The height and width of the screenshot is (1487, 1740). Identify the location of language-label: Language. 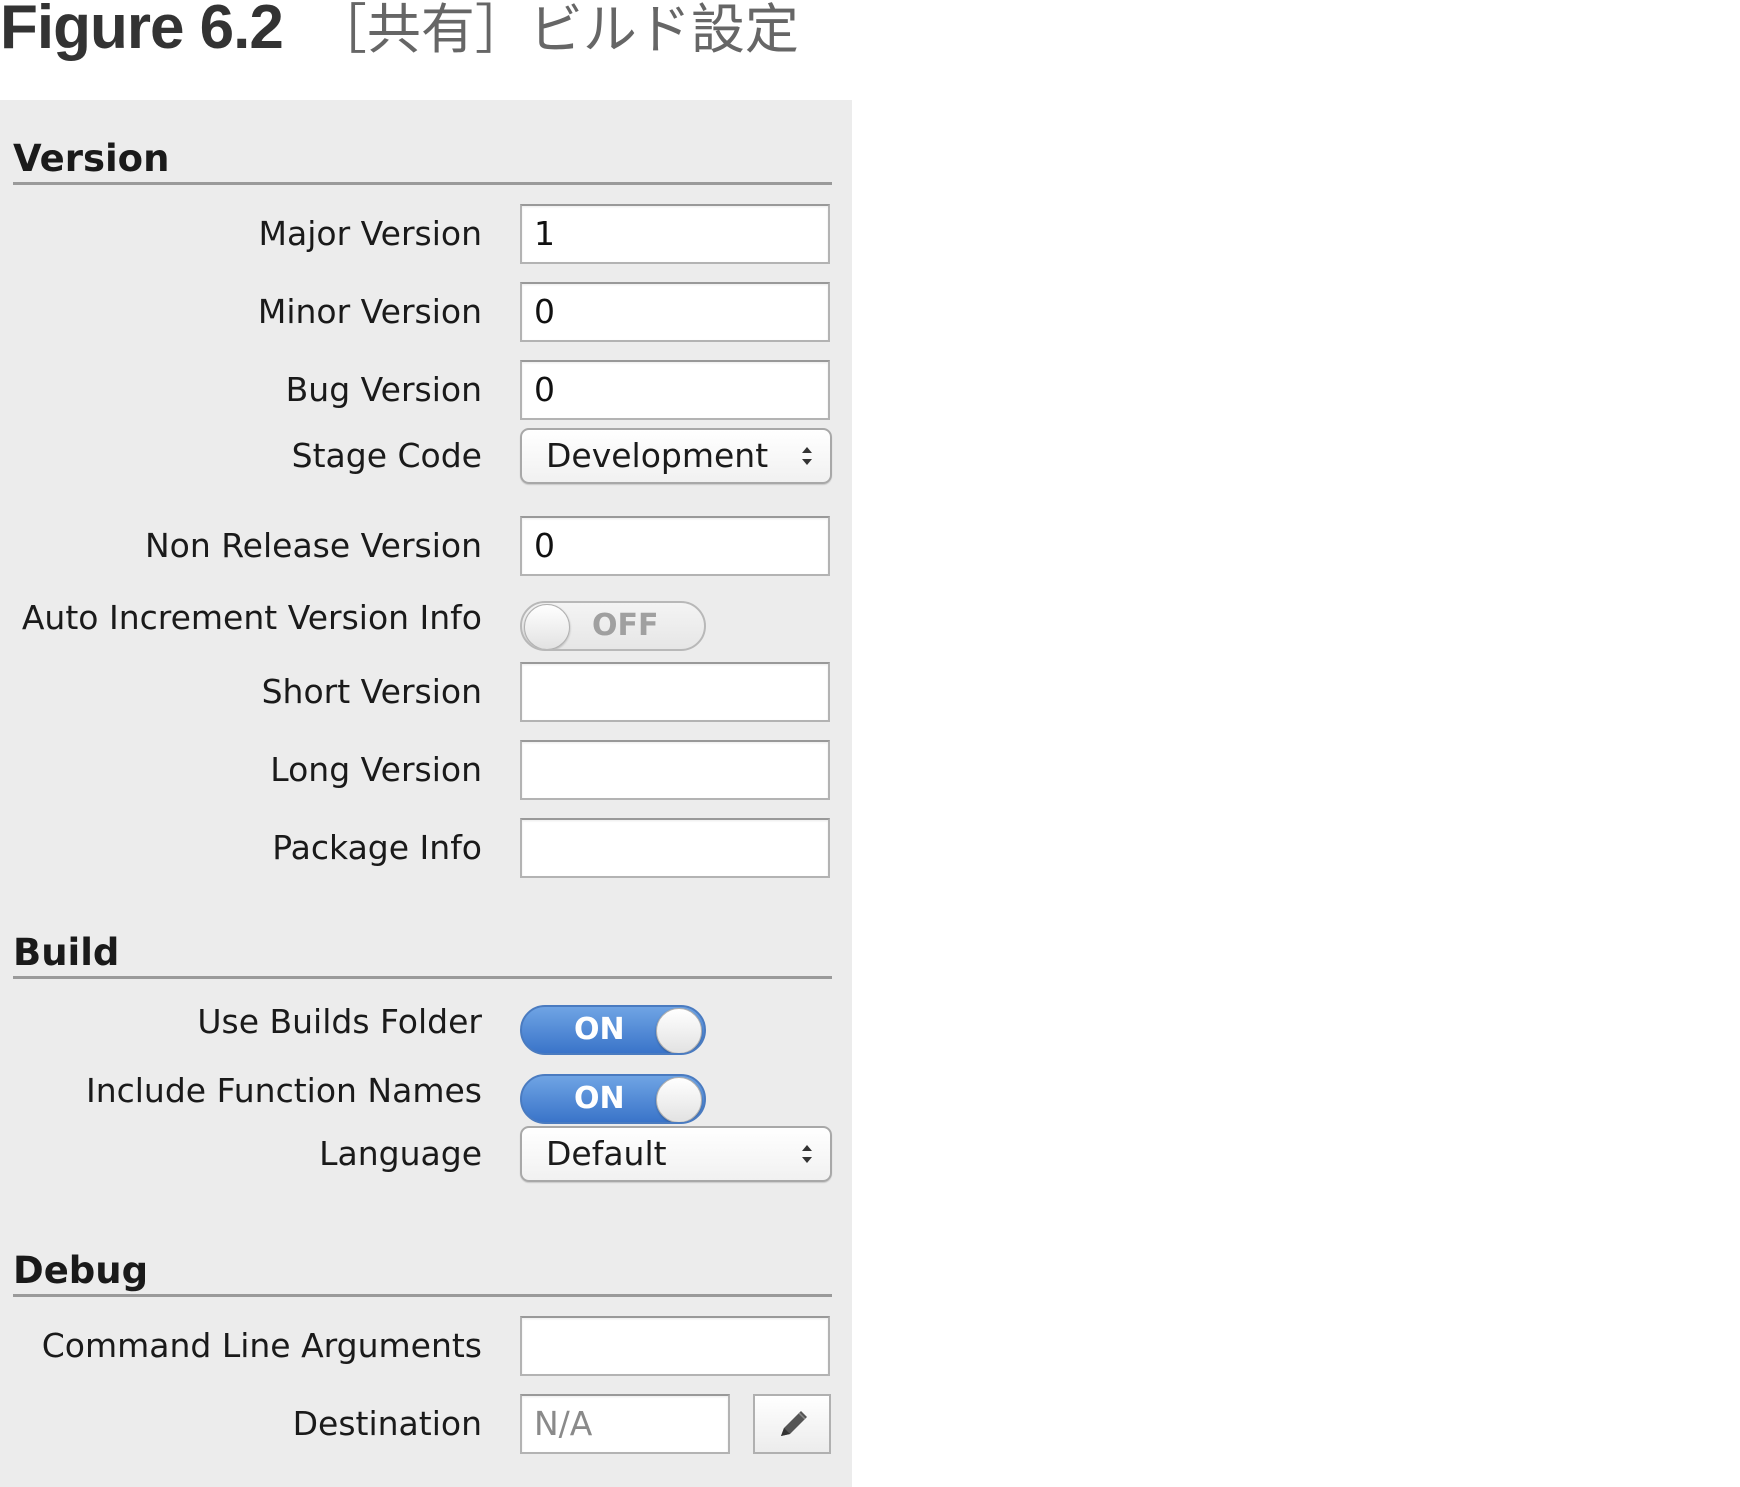
(400, 1153).